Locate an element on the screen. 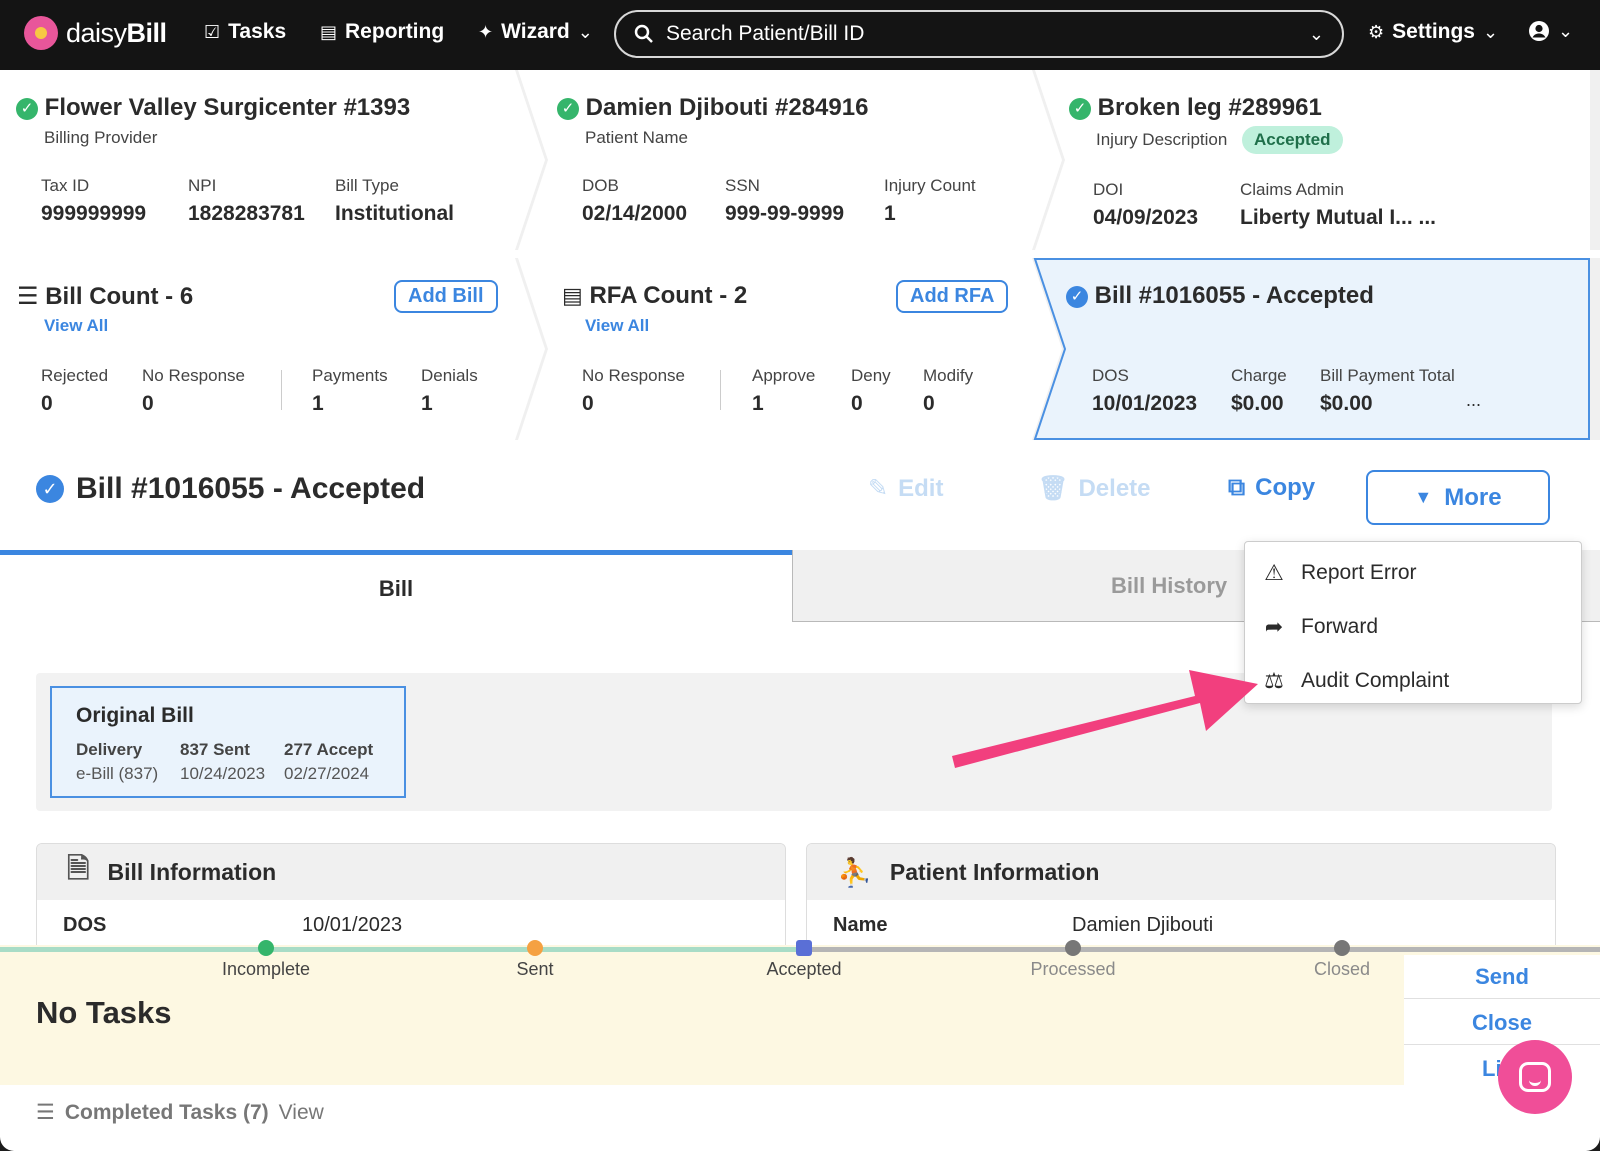 The image size is (1600, 1151). field-label: Name is located at coordinates (860, 925).